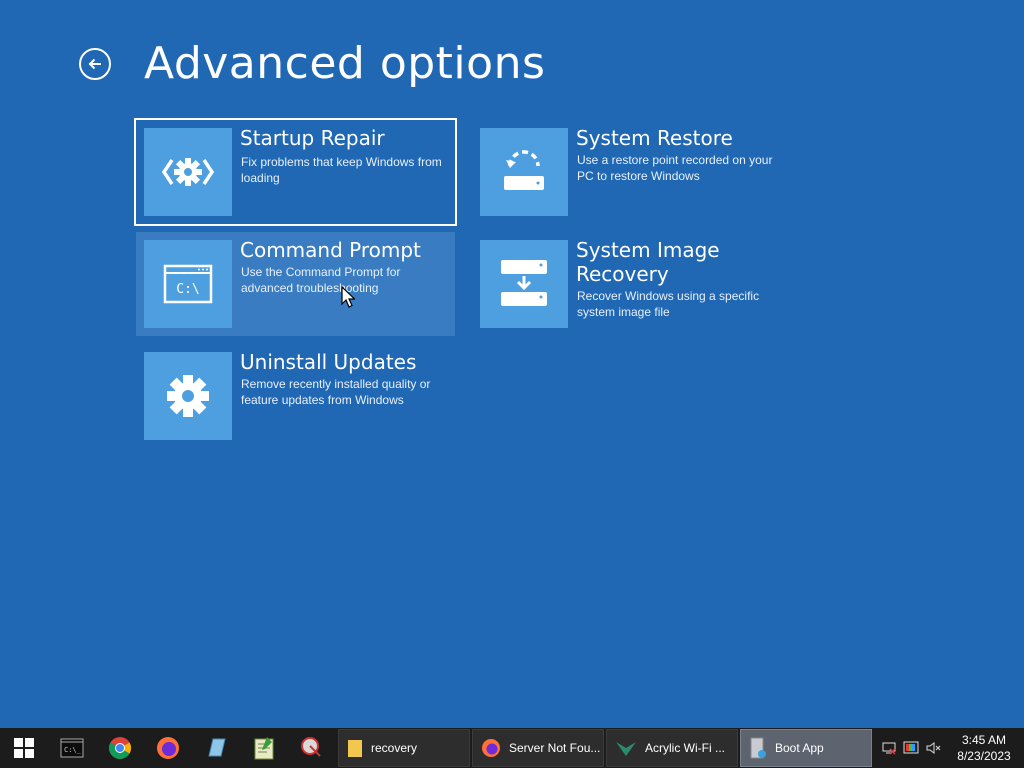  What do you see at coordinates (355, 748) in the screenshot?
I see `folder-icon` at bounding box center [355, 748].